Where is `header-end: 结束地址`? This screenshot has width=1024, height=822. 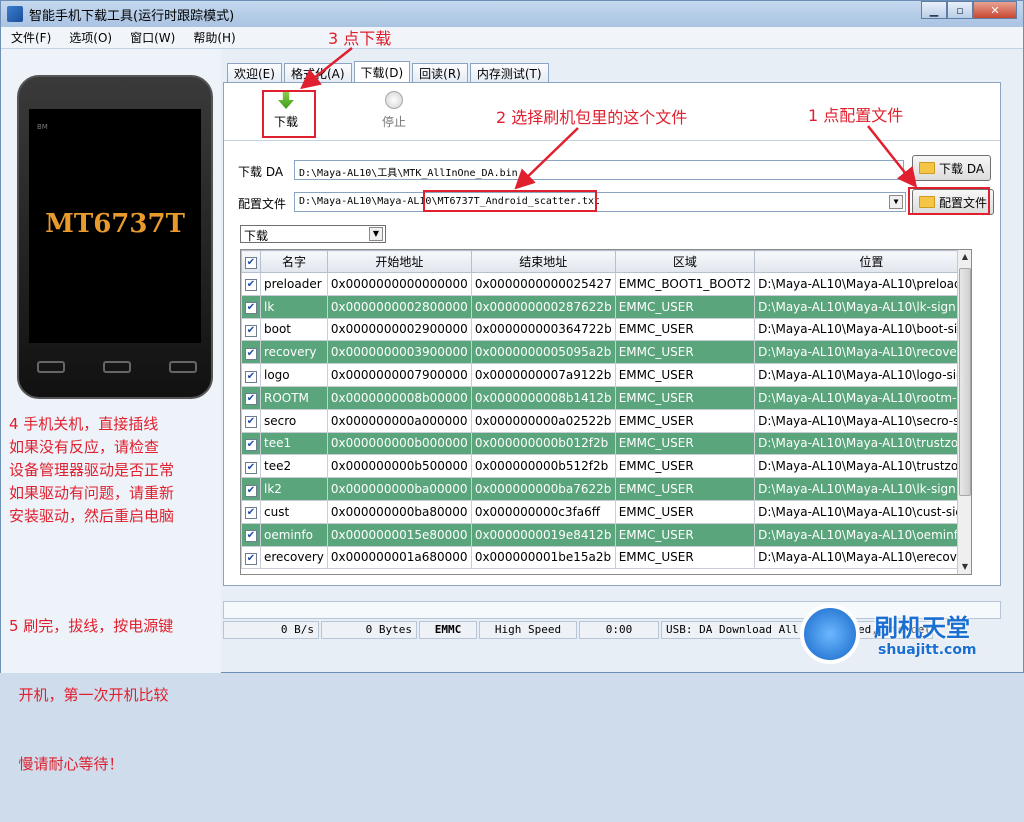 header-end: 结束地址 is located at coordinates (543, 261).